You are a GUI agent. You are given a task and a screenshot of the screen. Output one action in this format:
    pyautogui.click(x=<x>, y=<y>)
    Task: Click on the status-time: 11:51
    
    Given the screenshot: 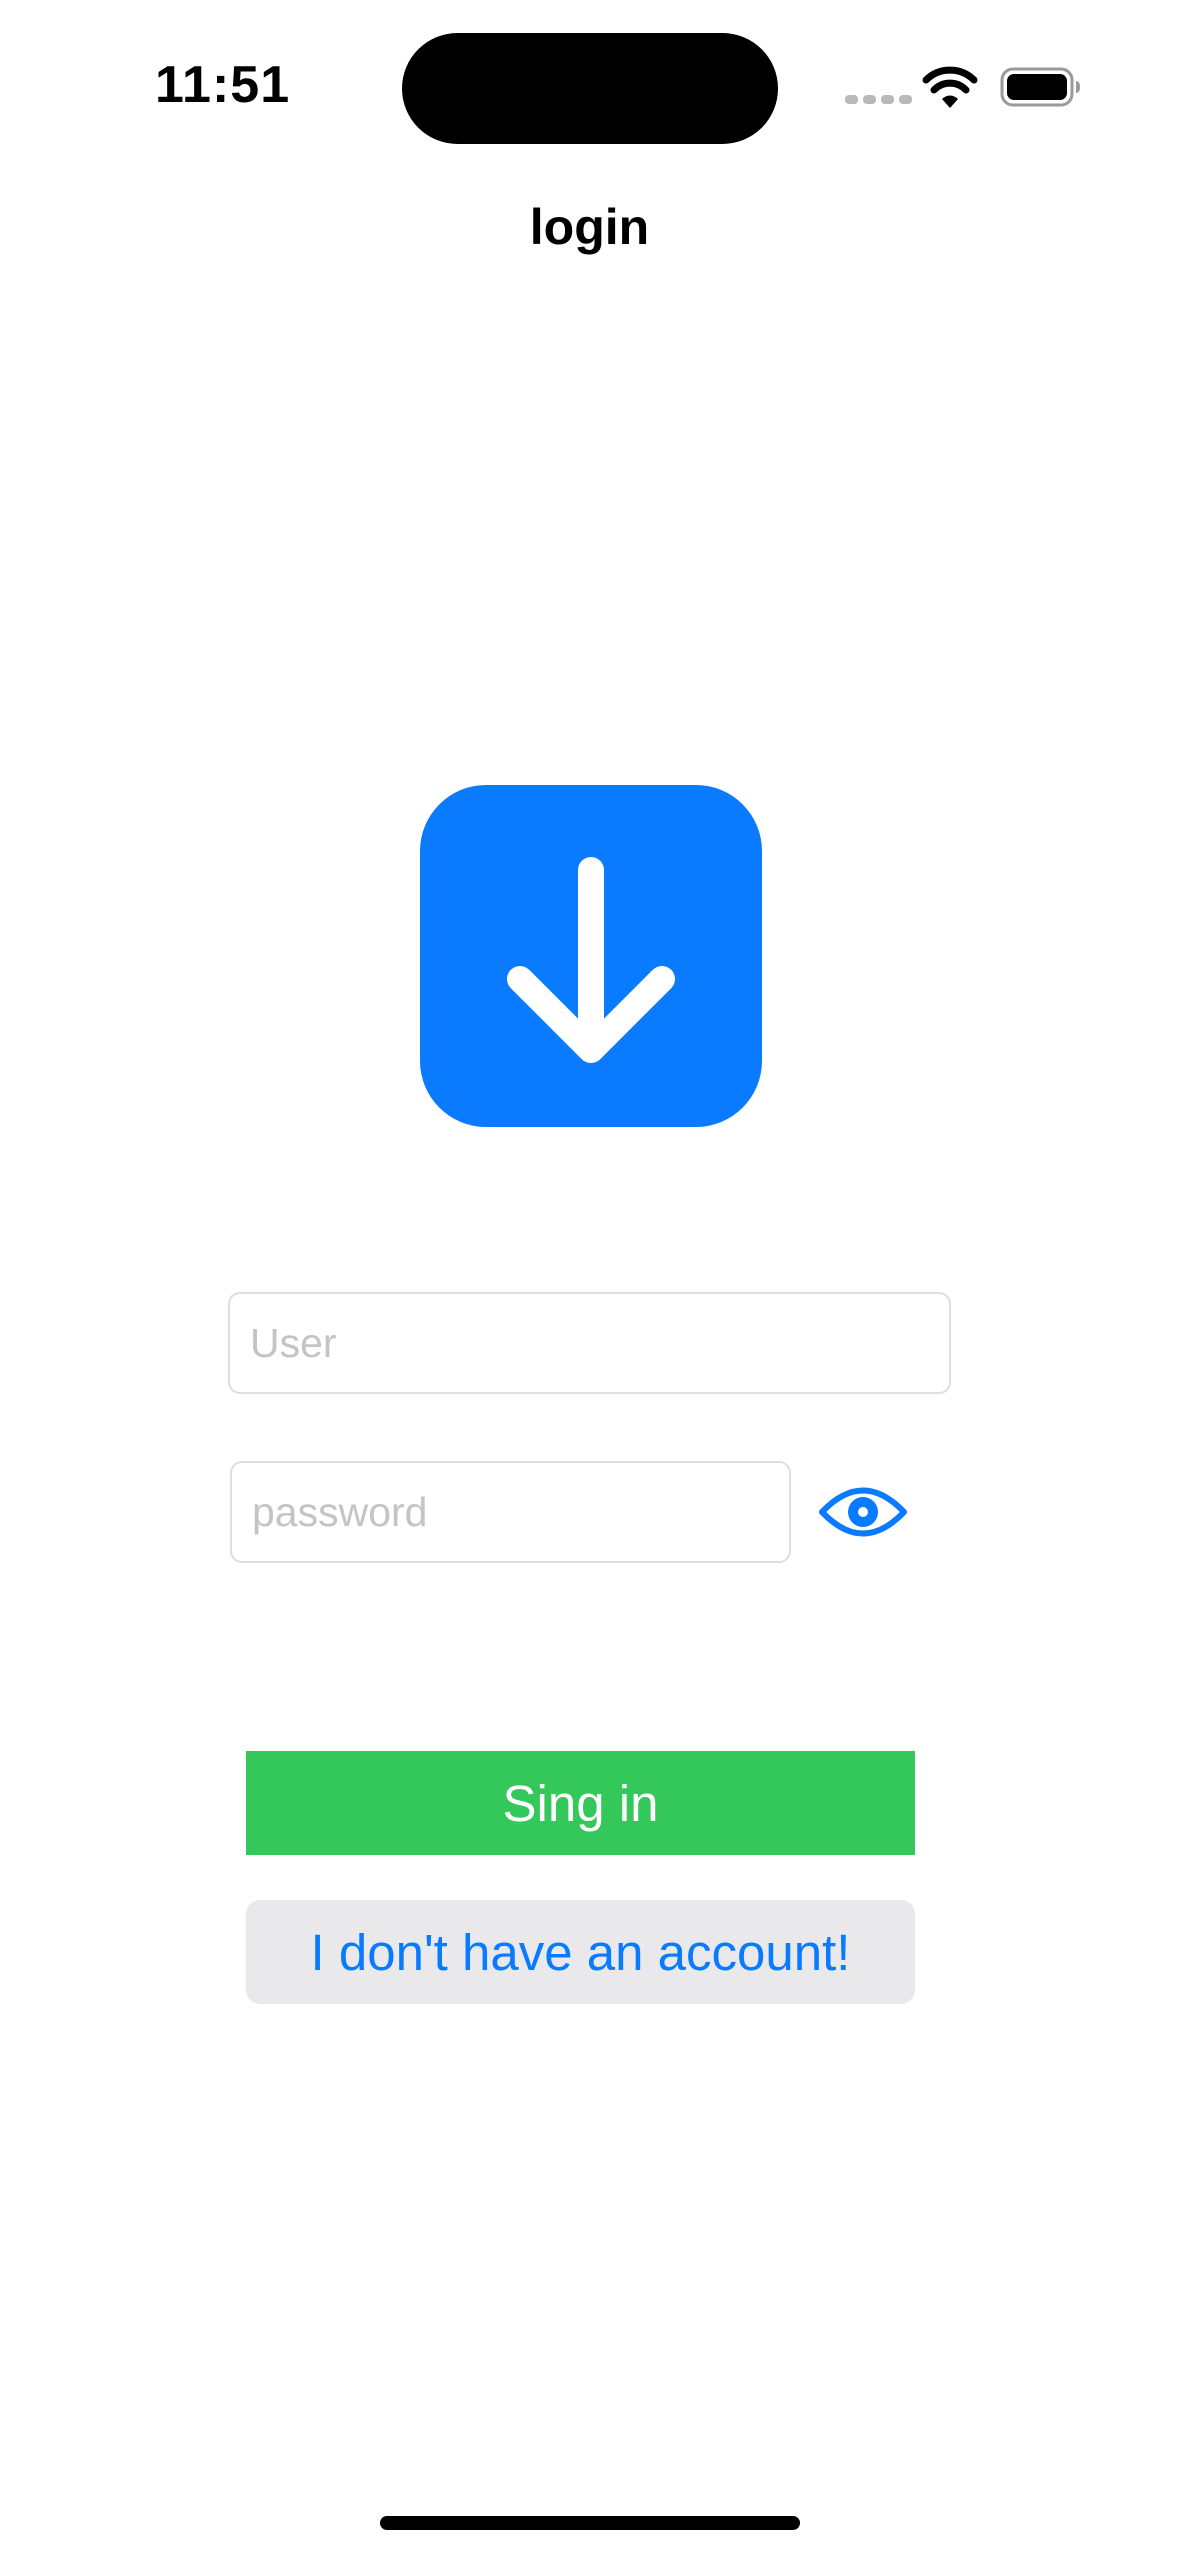 What is the action you would take?
    pyautogui.click(x=223, y=85)
    